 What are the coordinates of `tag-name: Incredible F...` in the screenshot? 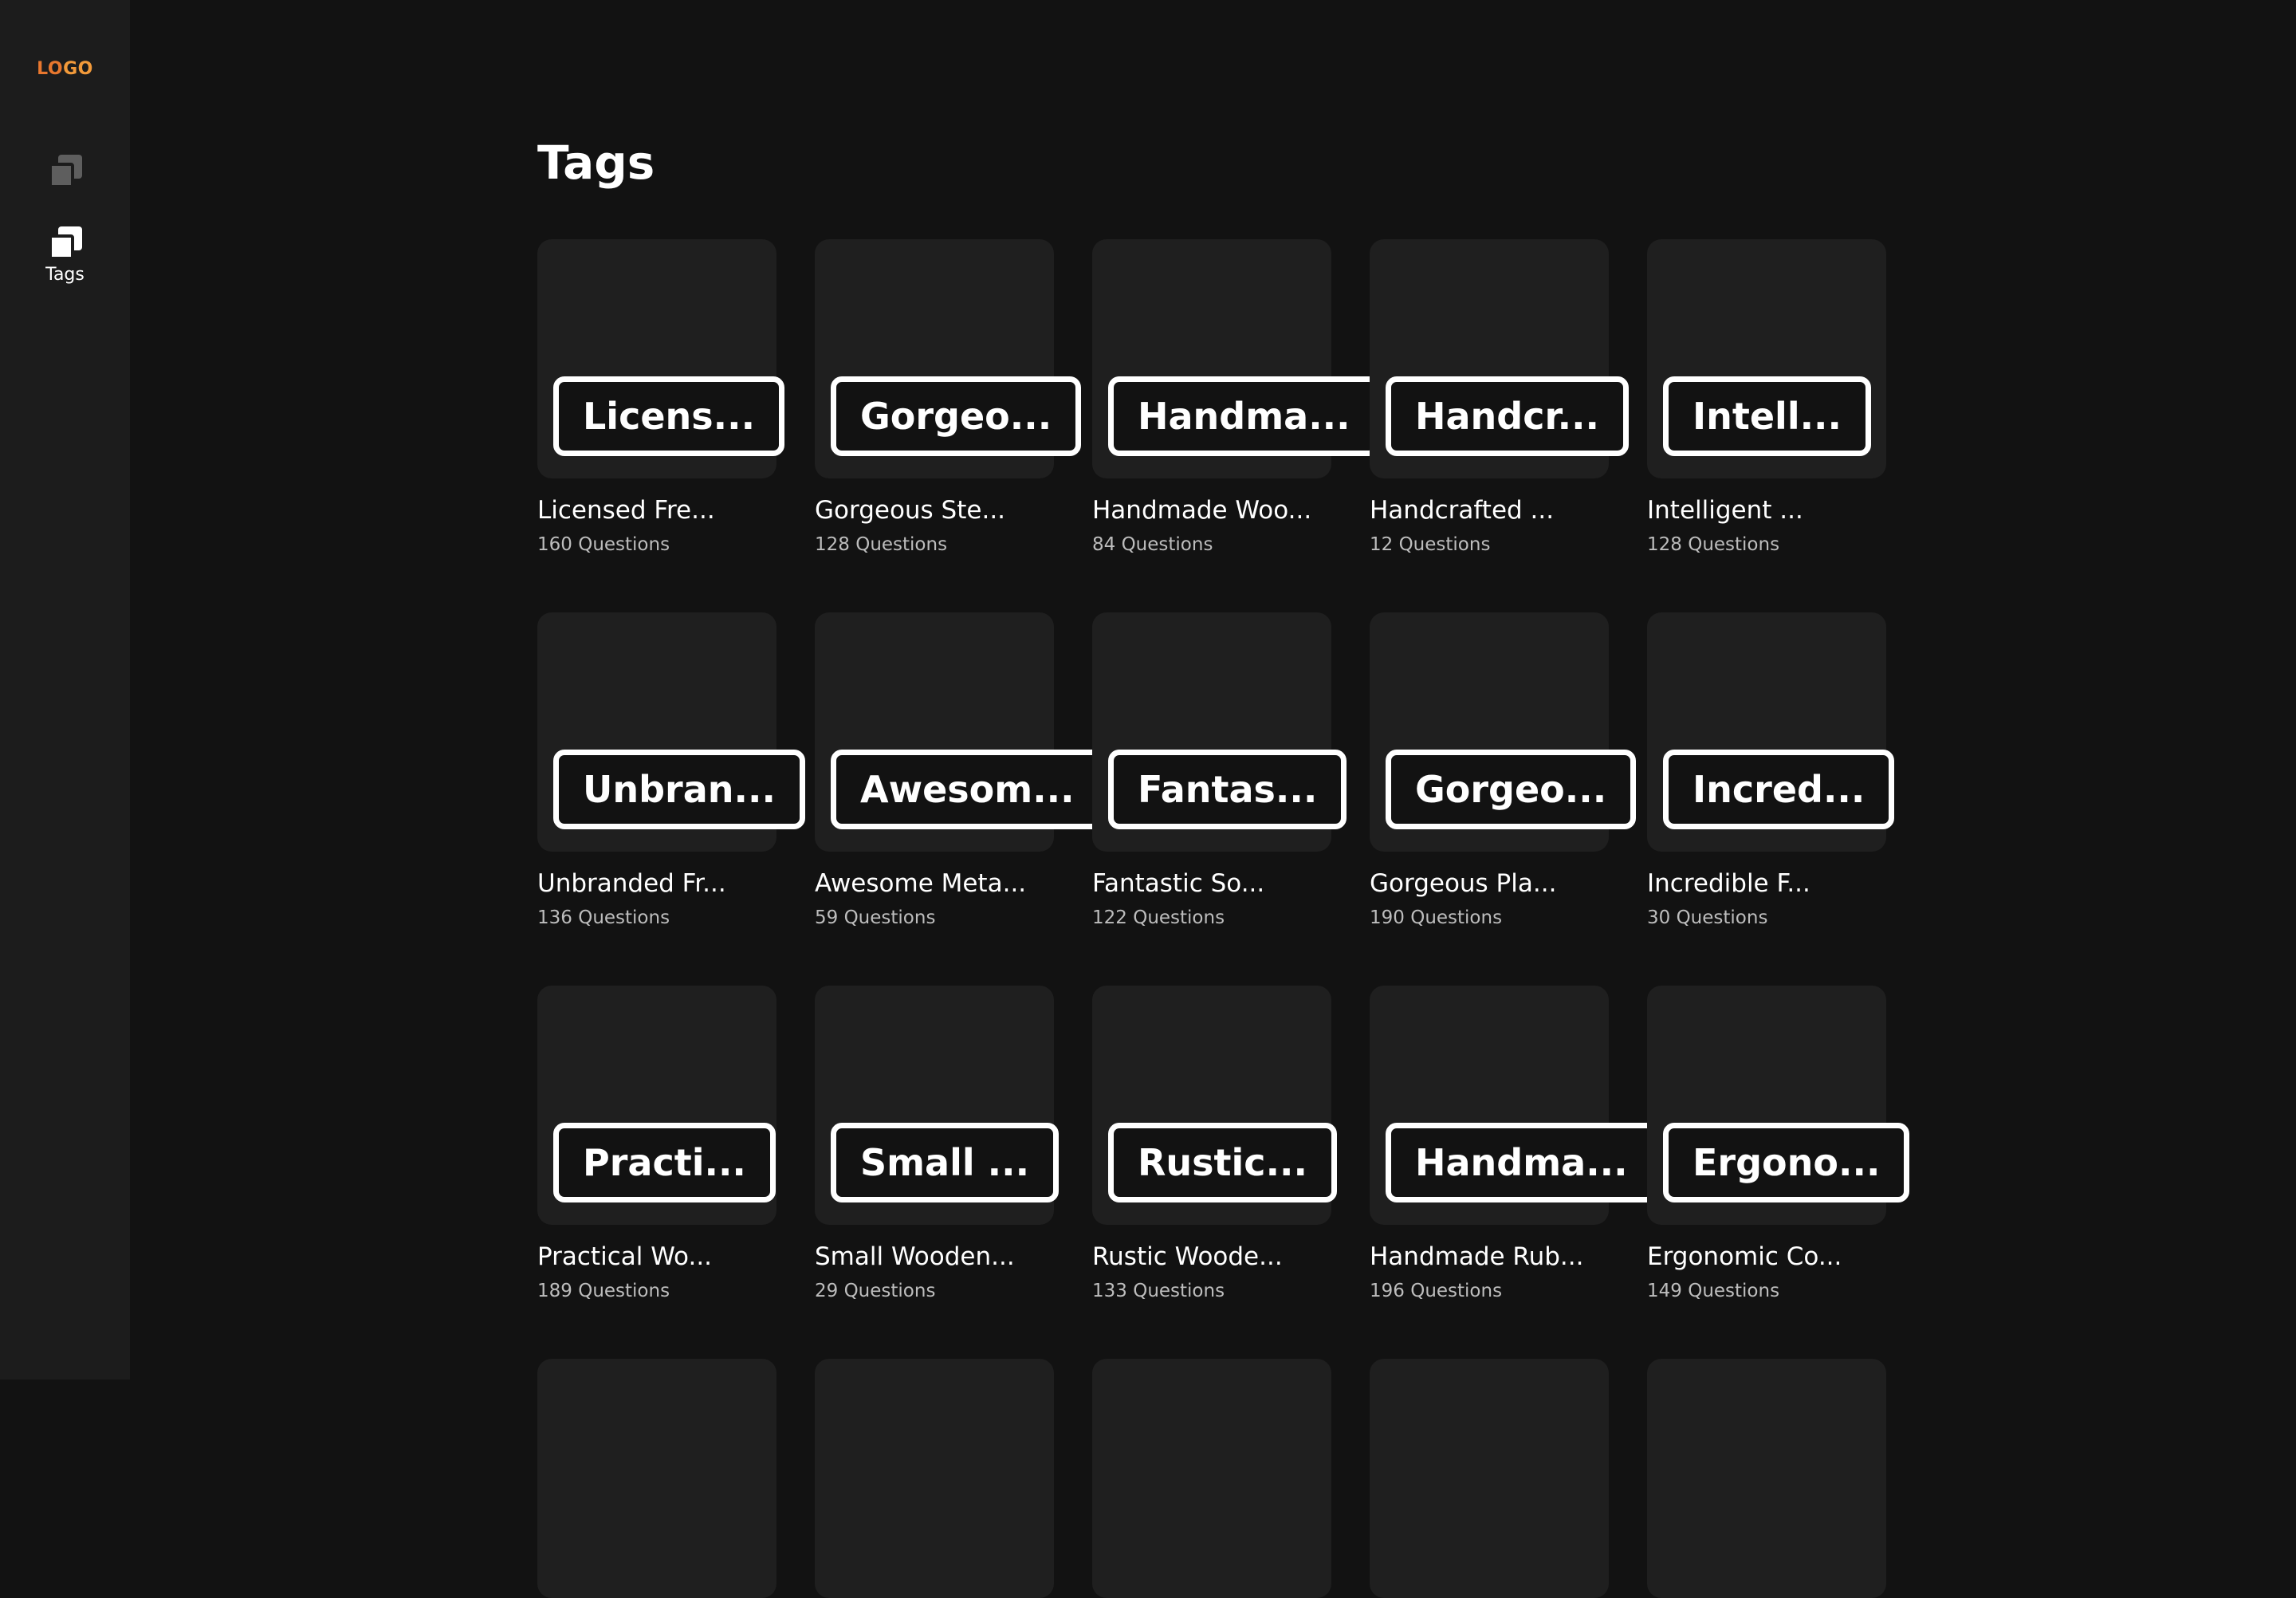 It's located at (1728, 883).